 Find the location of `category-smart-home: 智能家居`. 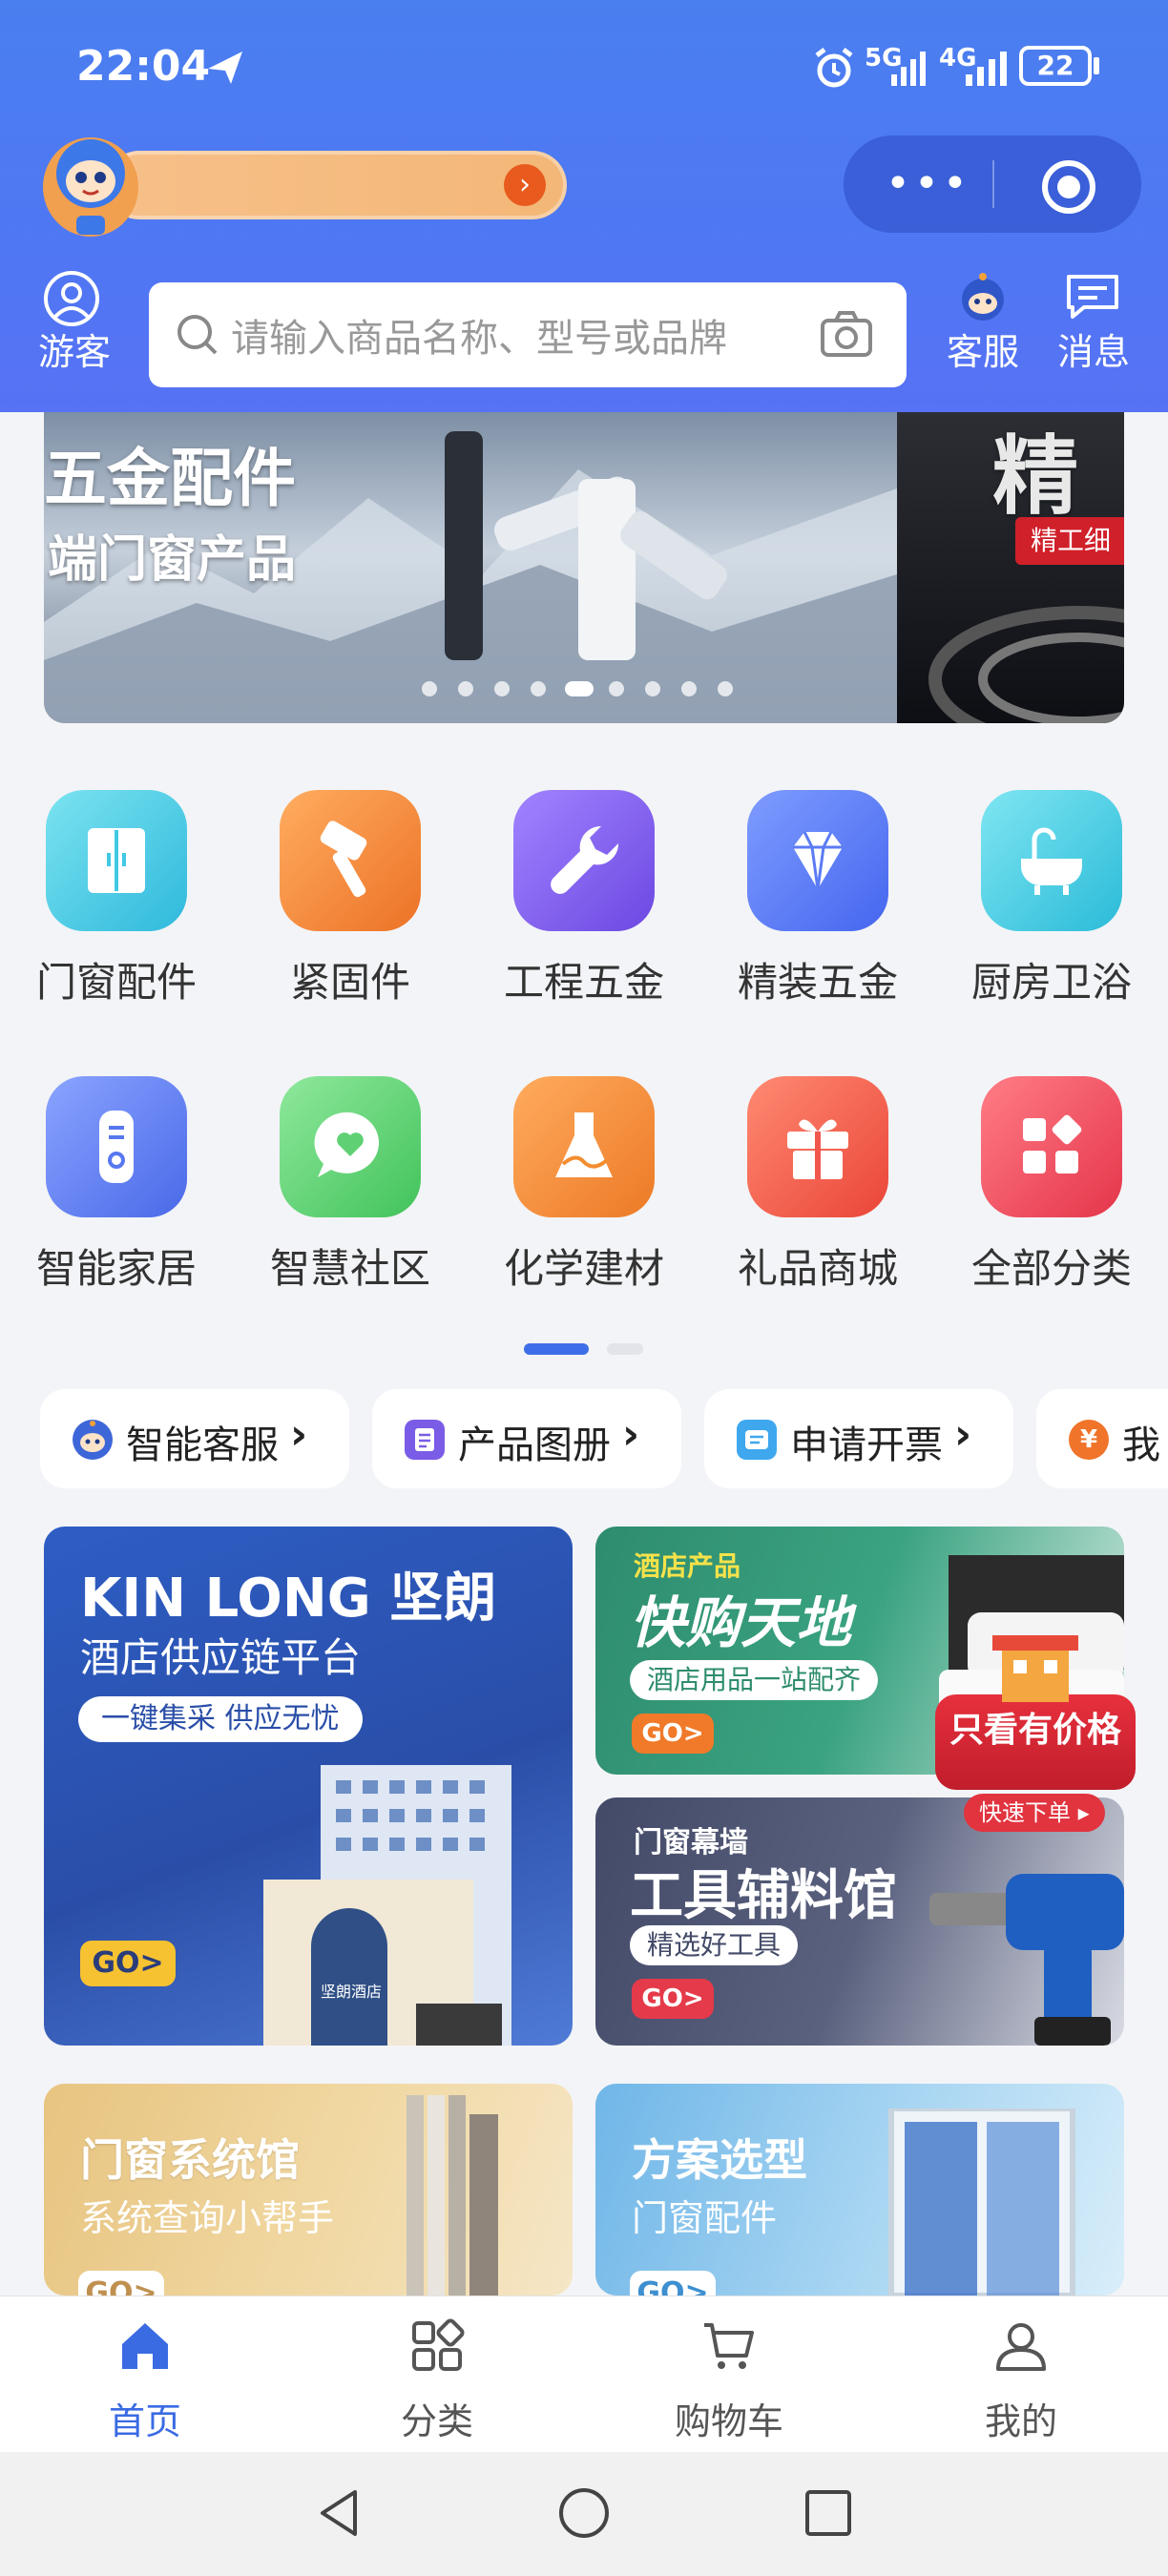

category-smart-home: 智能家居 is located at coordinates (116, 1166).